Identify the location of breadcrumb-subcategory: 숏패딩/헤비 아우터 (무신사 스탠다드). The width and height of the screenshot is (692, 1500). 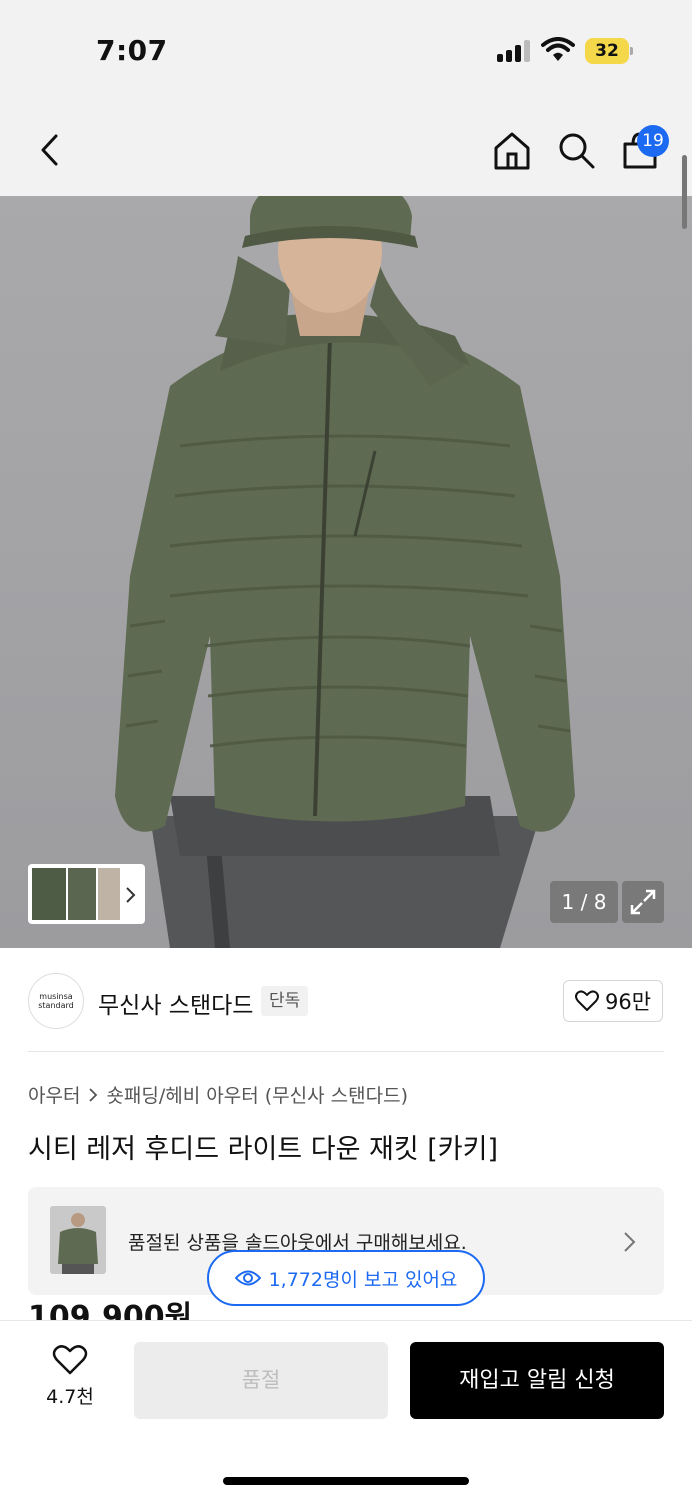
(257, 1094).